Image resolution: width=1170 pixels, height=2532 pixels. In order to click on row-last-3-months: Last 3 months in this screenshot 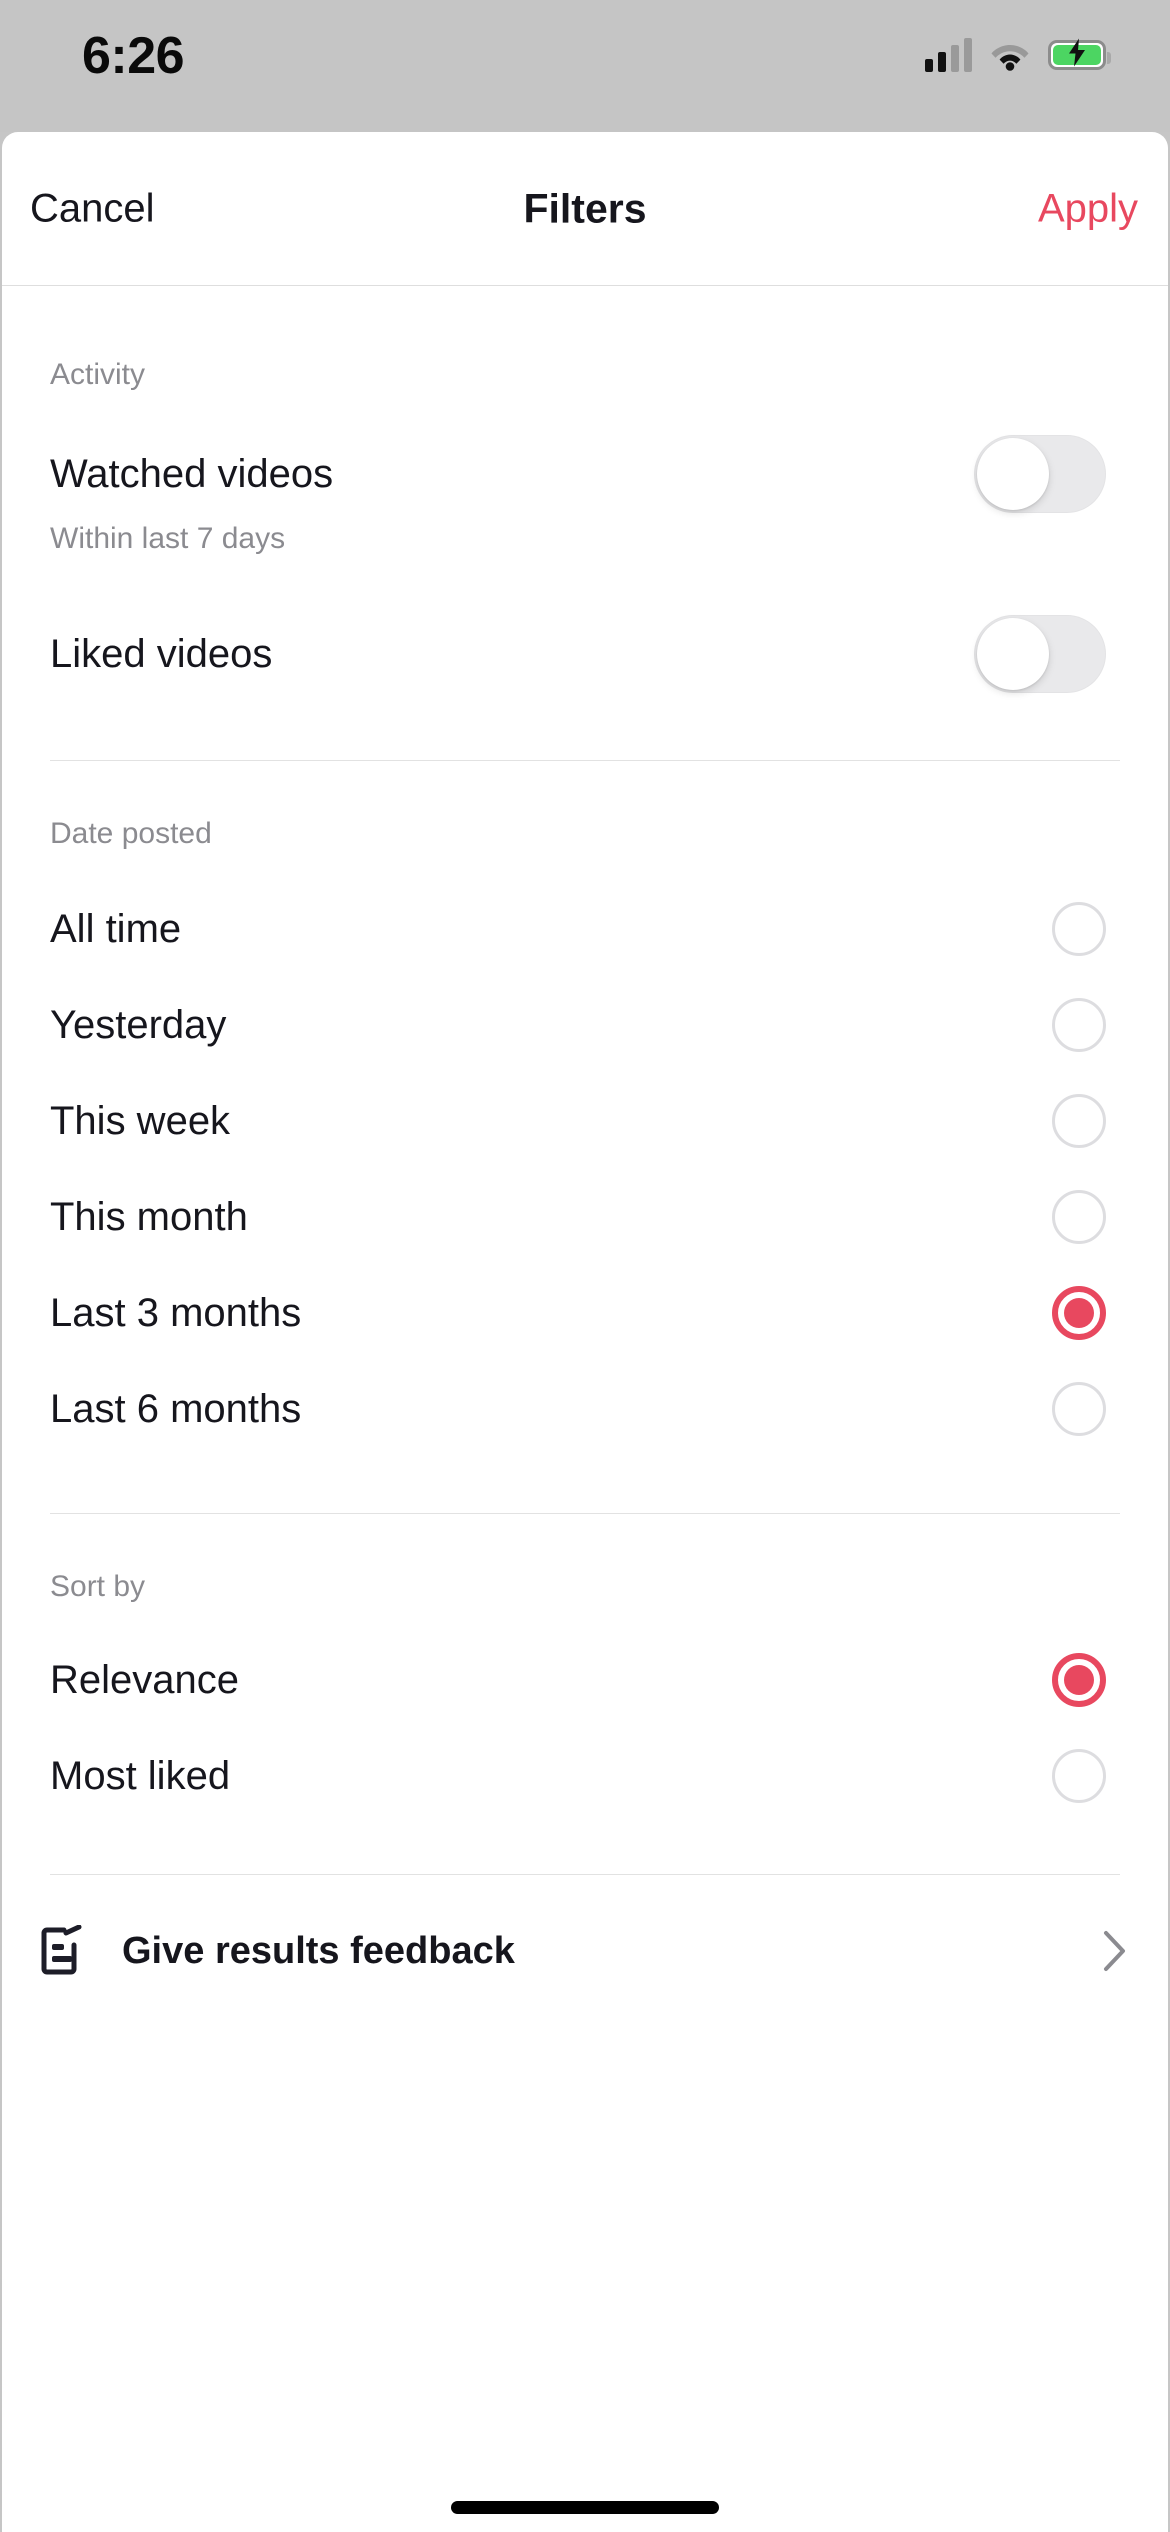, I will do `click(585, 1313)`.